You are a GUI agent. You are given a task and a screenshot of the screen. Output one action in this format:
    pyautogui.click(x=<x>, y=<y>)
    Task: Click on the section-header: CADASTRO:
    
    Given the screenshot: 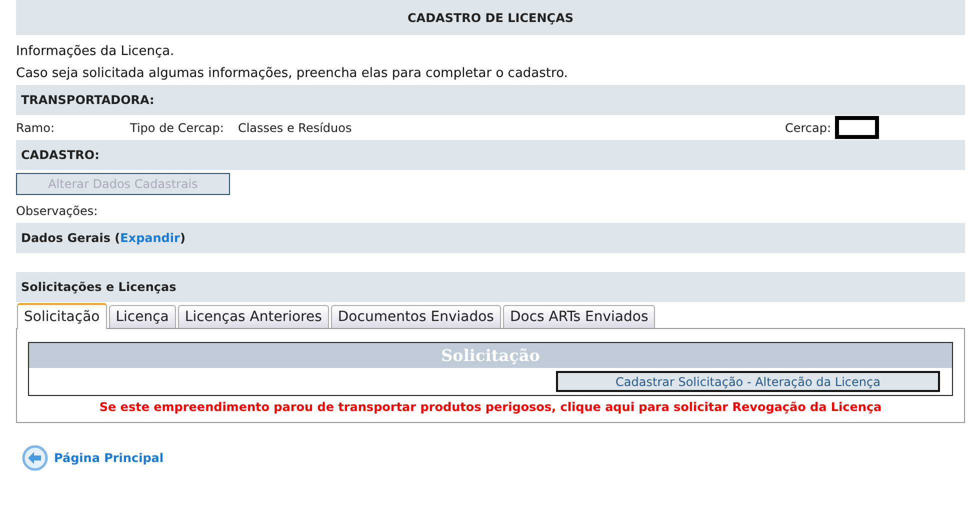 What is the action you would take?
    pyautogui.click(x=490, y=155)
    